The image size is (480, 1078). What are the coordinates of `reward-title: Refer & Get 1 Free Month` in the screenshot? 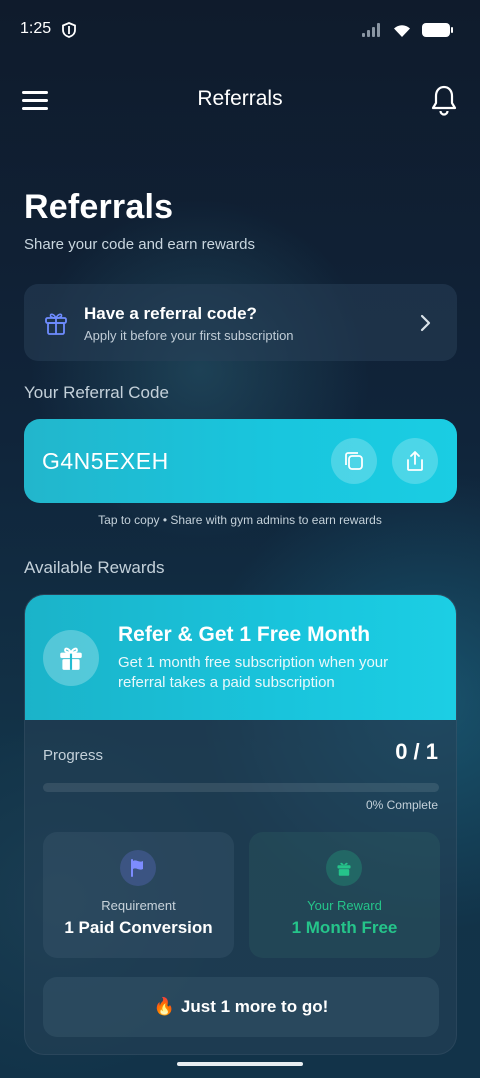 It's located at (244, 634).